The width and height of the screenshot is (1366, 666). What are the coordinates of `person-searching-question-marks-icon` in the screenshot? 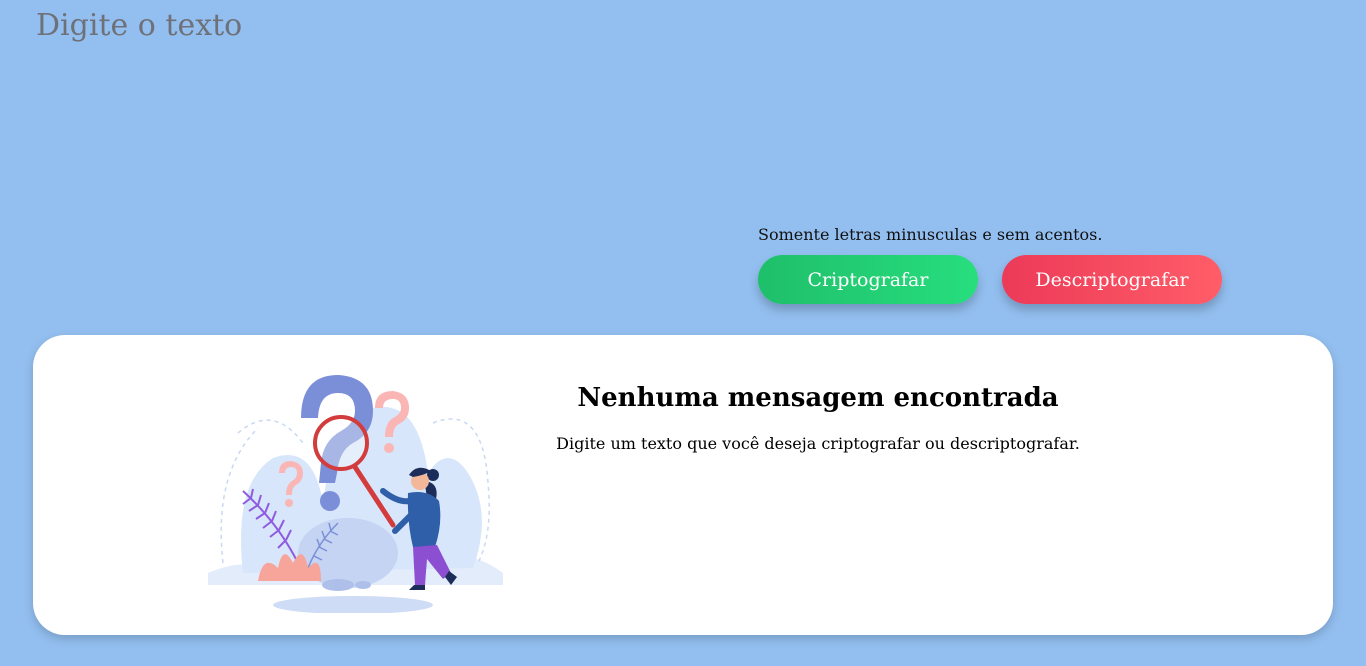 It's located at (355, 494).